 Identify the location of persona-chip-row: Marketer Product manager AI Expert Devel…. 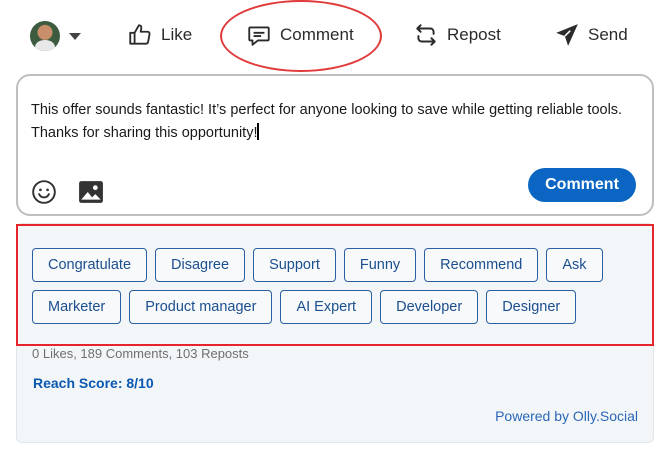
(304, 307).